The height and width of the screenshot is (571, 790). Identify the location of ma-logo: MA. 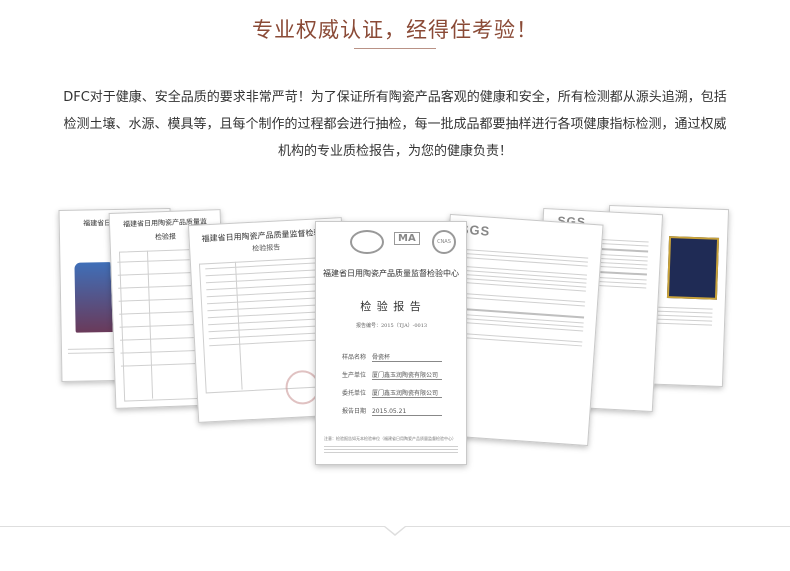
(407, 238).